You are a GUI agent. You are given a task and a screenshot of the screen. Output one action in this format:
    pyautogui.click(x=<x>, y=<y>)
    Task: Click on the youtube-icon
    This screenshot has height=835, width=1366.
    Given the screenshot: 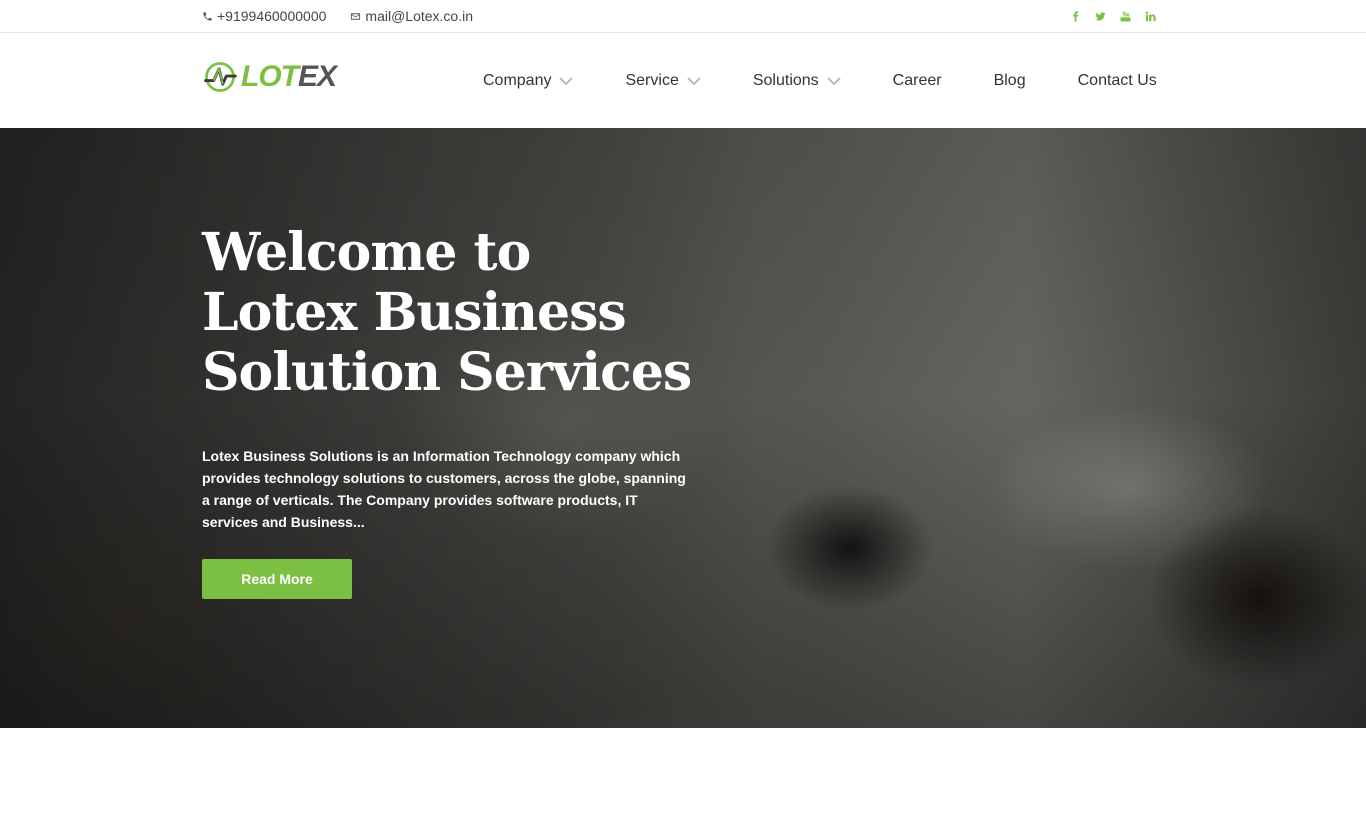 What is the action you would take?
    pyautogui.click(x=1125, y=16)
    